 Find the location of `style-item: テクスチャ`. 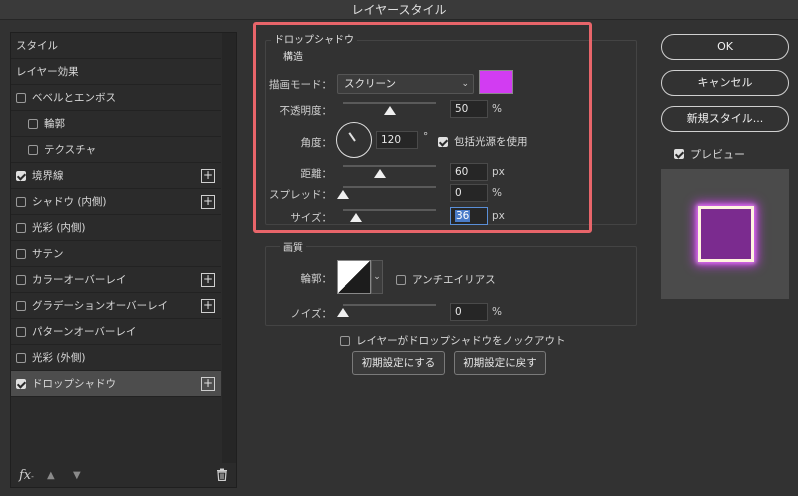

style-item: テクスチャ is located at coordinates (116, 150).